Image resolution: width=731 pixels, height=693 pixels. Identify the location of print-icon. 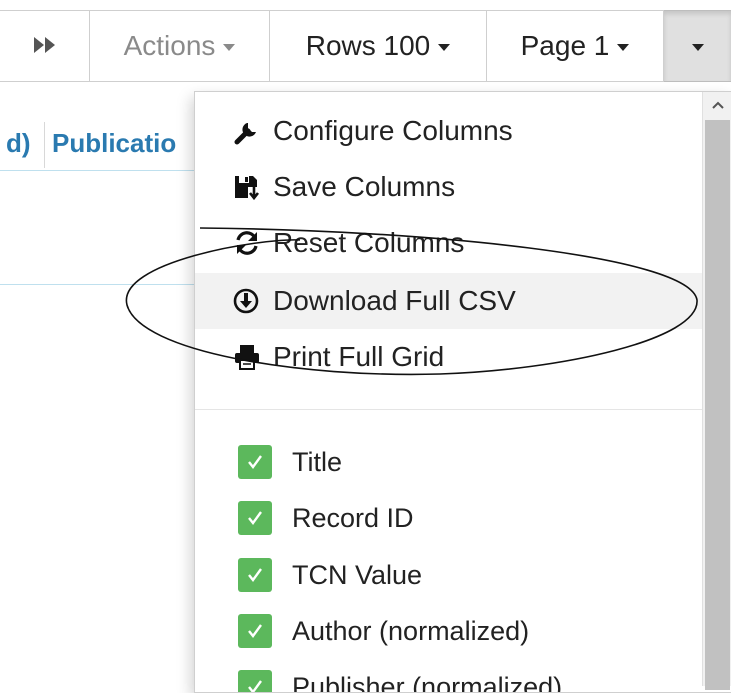
(253, 357).